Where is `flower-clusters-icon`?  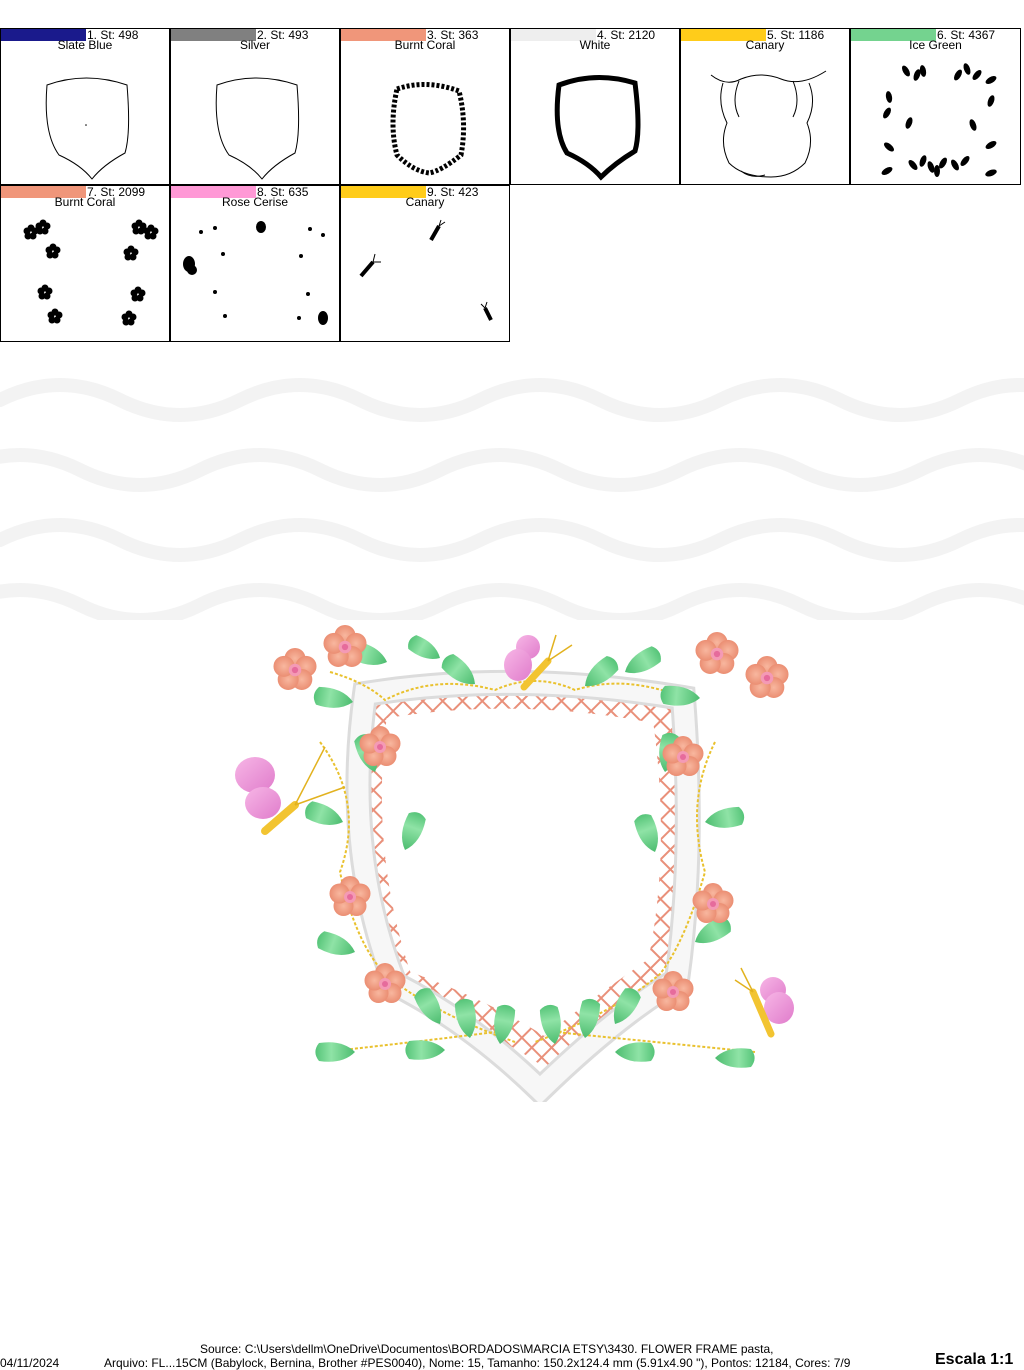 flower-clusters-icon is located at coordinates (91, 272).